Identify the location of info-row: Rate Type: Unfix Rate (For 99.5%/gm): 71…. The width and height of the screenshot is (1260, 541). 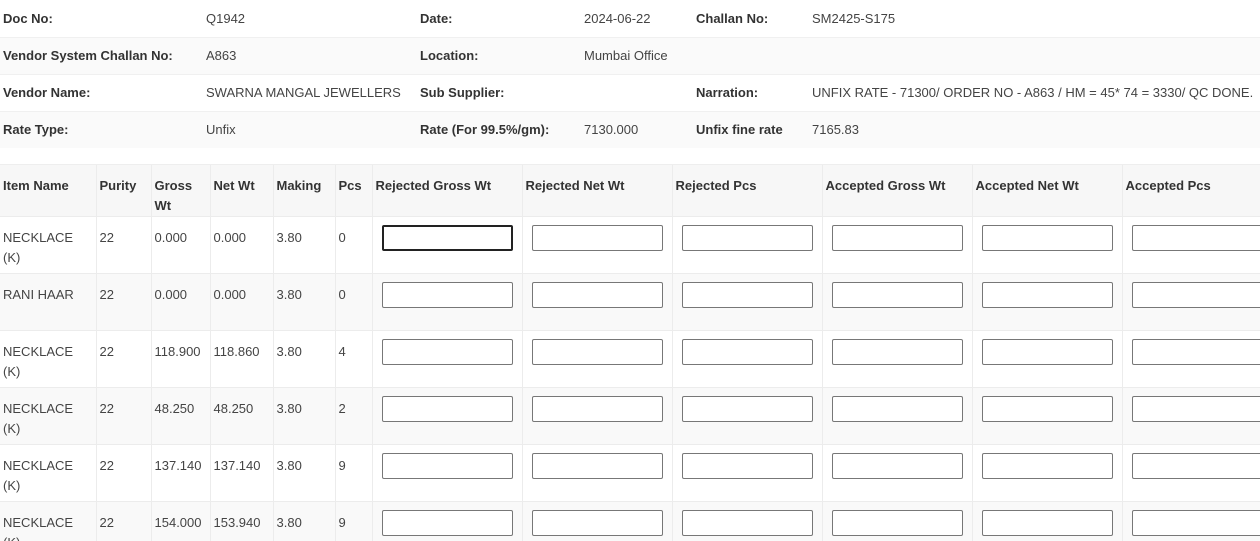
(630, 129).